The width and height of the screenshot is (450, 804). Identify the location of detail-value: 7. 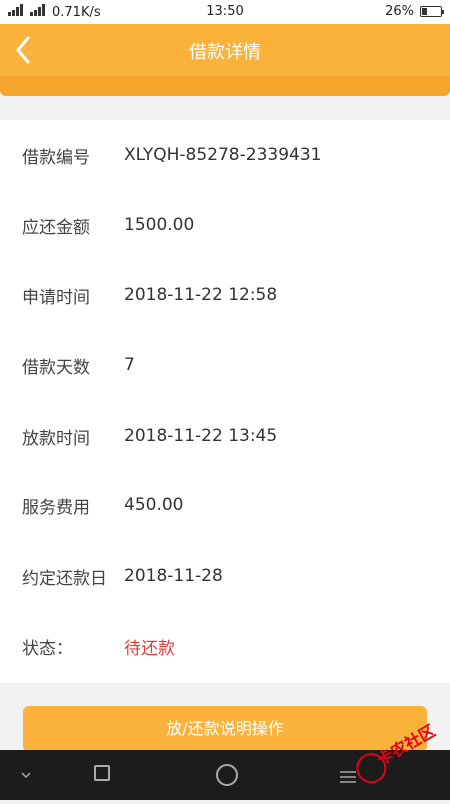
(129, 365).